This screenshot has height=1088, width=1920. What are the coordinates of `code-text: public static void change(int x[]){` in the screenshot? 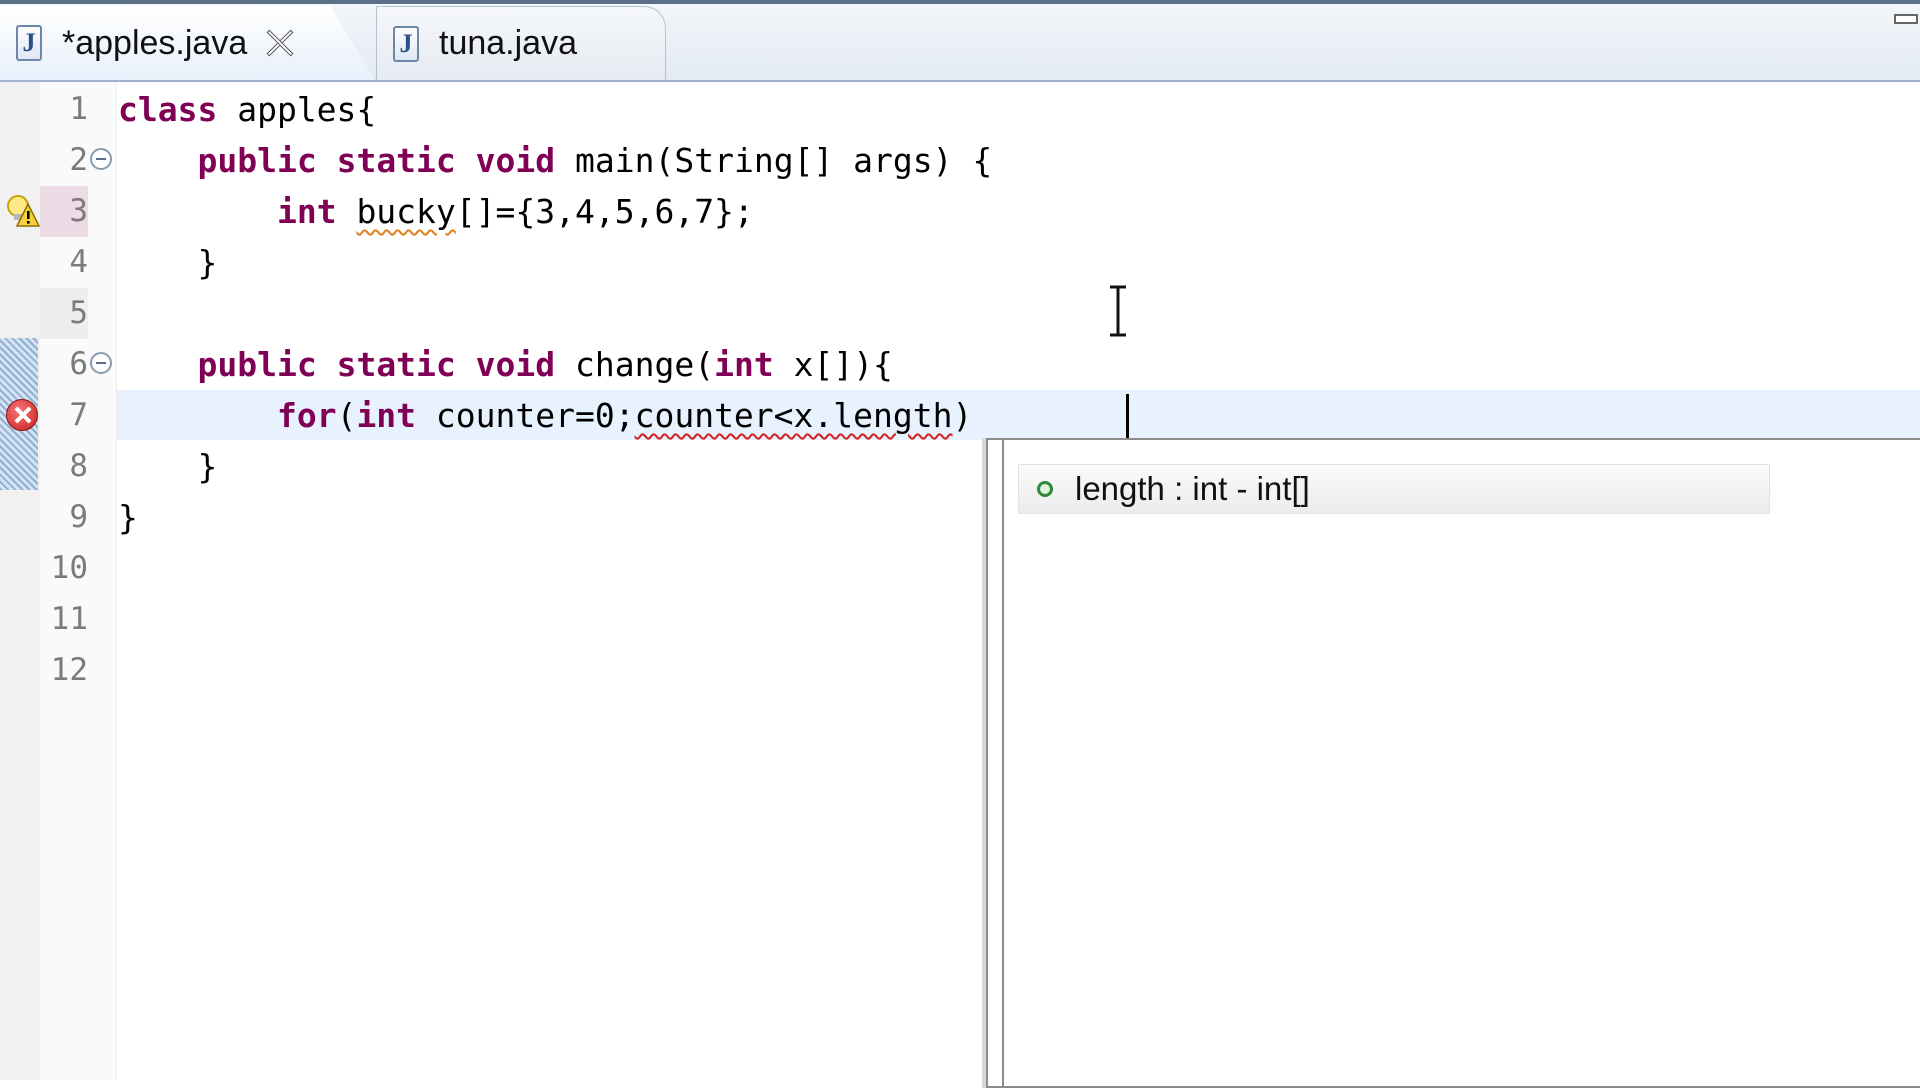 It's located at (545, 364).